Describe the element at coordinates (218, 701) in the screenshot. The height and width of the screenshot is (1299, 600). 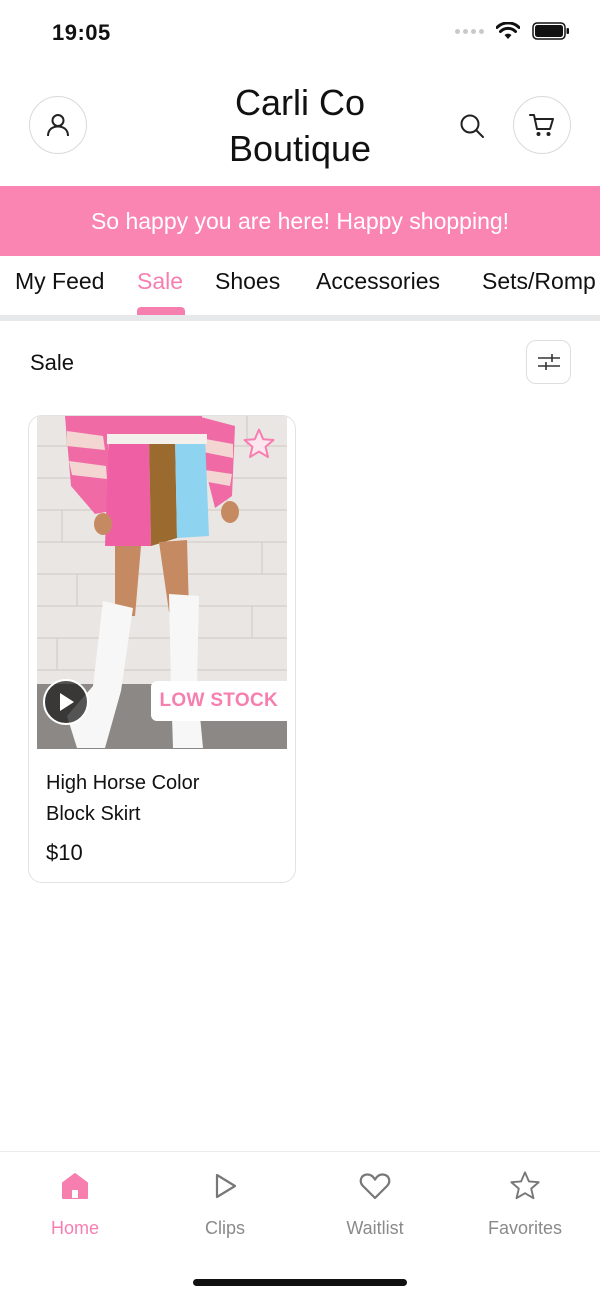
I see `low-stock-badge: LOW STOCK` at that location.